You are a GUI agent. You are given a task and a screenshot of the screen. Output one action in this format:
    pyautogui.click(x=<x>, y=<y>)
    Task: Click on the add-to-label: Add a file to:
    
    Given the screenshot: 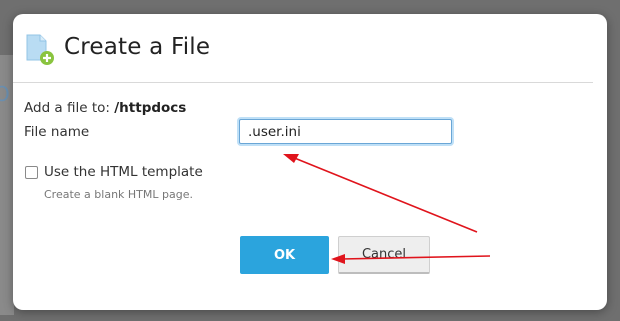 What is the action you would take?
    pyautogui.click(x=67, y=108)
    